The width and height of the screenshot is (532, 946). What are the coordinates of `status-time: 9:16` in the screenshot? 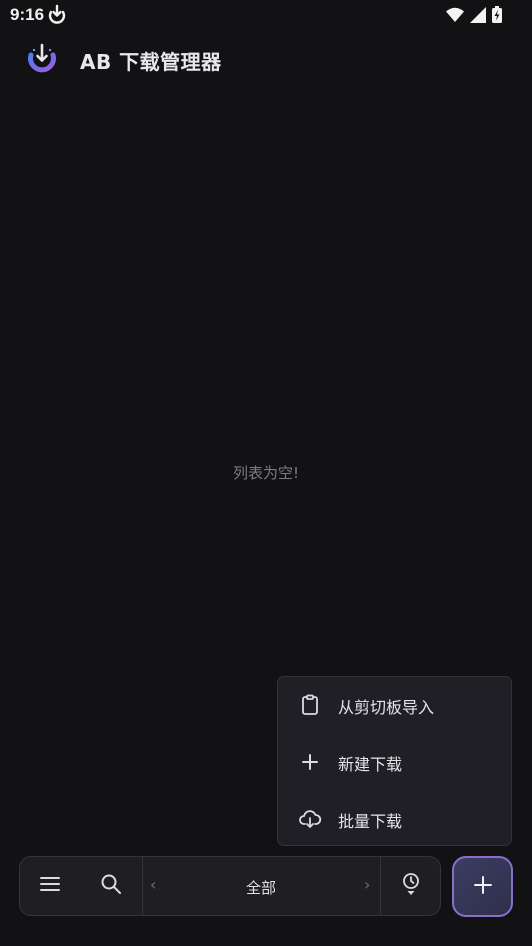 It's located at (27, 14).